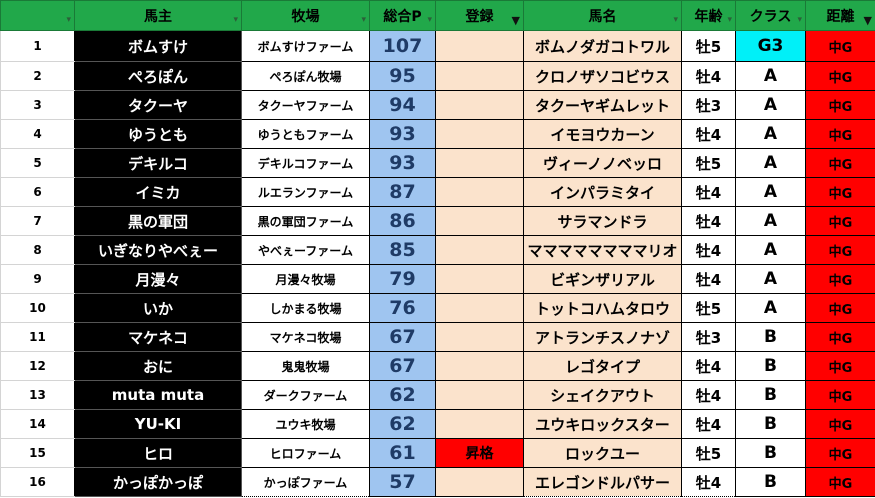 The width and height of the screenshot is (875, 498). What do you see at coordinates (602, 395) in the screenshot?
I see `horse-name-cell: シェイクアウト` at bounding box center [602, 395].